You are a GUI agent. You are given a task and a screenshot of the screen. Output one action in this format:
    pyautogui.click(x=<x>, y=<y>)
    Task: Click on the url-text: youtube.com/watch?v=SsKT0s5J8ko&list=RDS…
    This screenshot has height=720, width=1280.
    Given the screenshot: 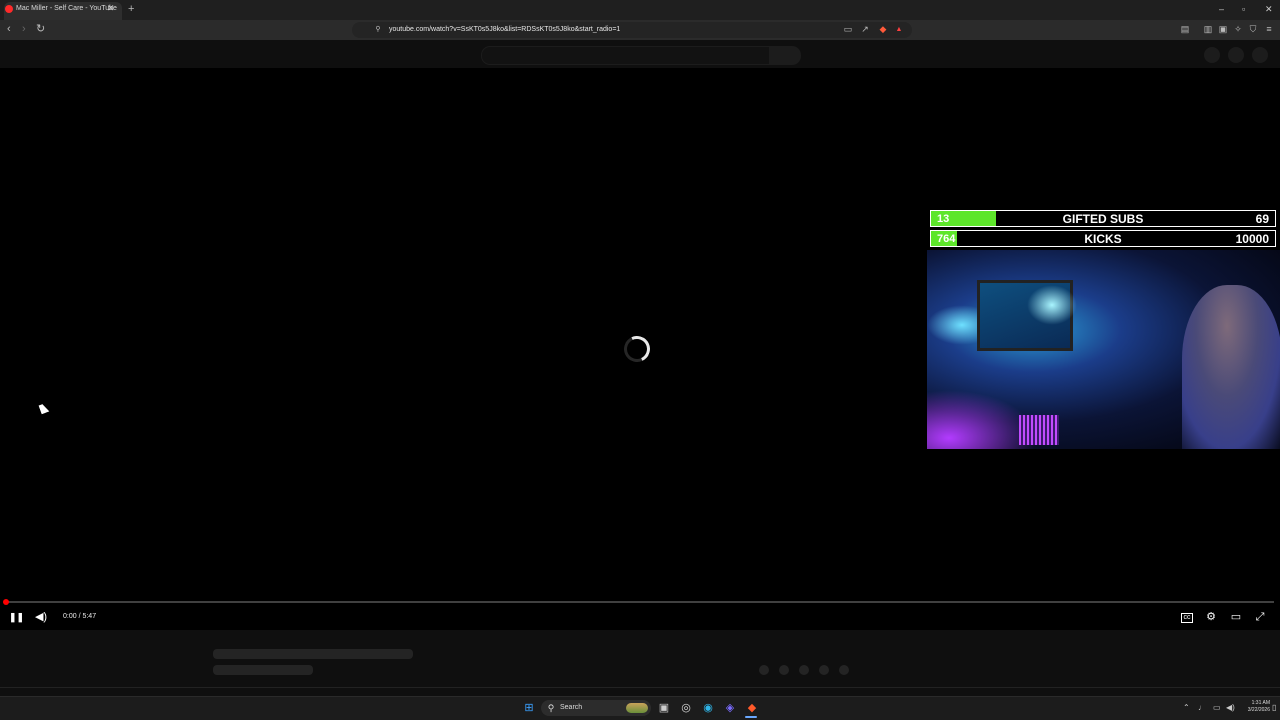 What is the action you would take?
    pyautogui.click(x=505, y=29)
    